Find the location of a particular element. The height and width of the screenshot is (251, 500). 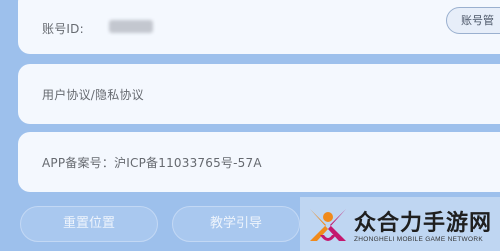

account-id-label: 账号ID: is located at coordinates (63, 29).